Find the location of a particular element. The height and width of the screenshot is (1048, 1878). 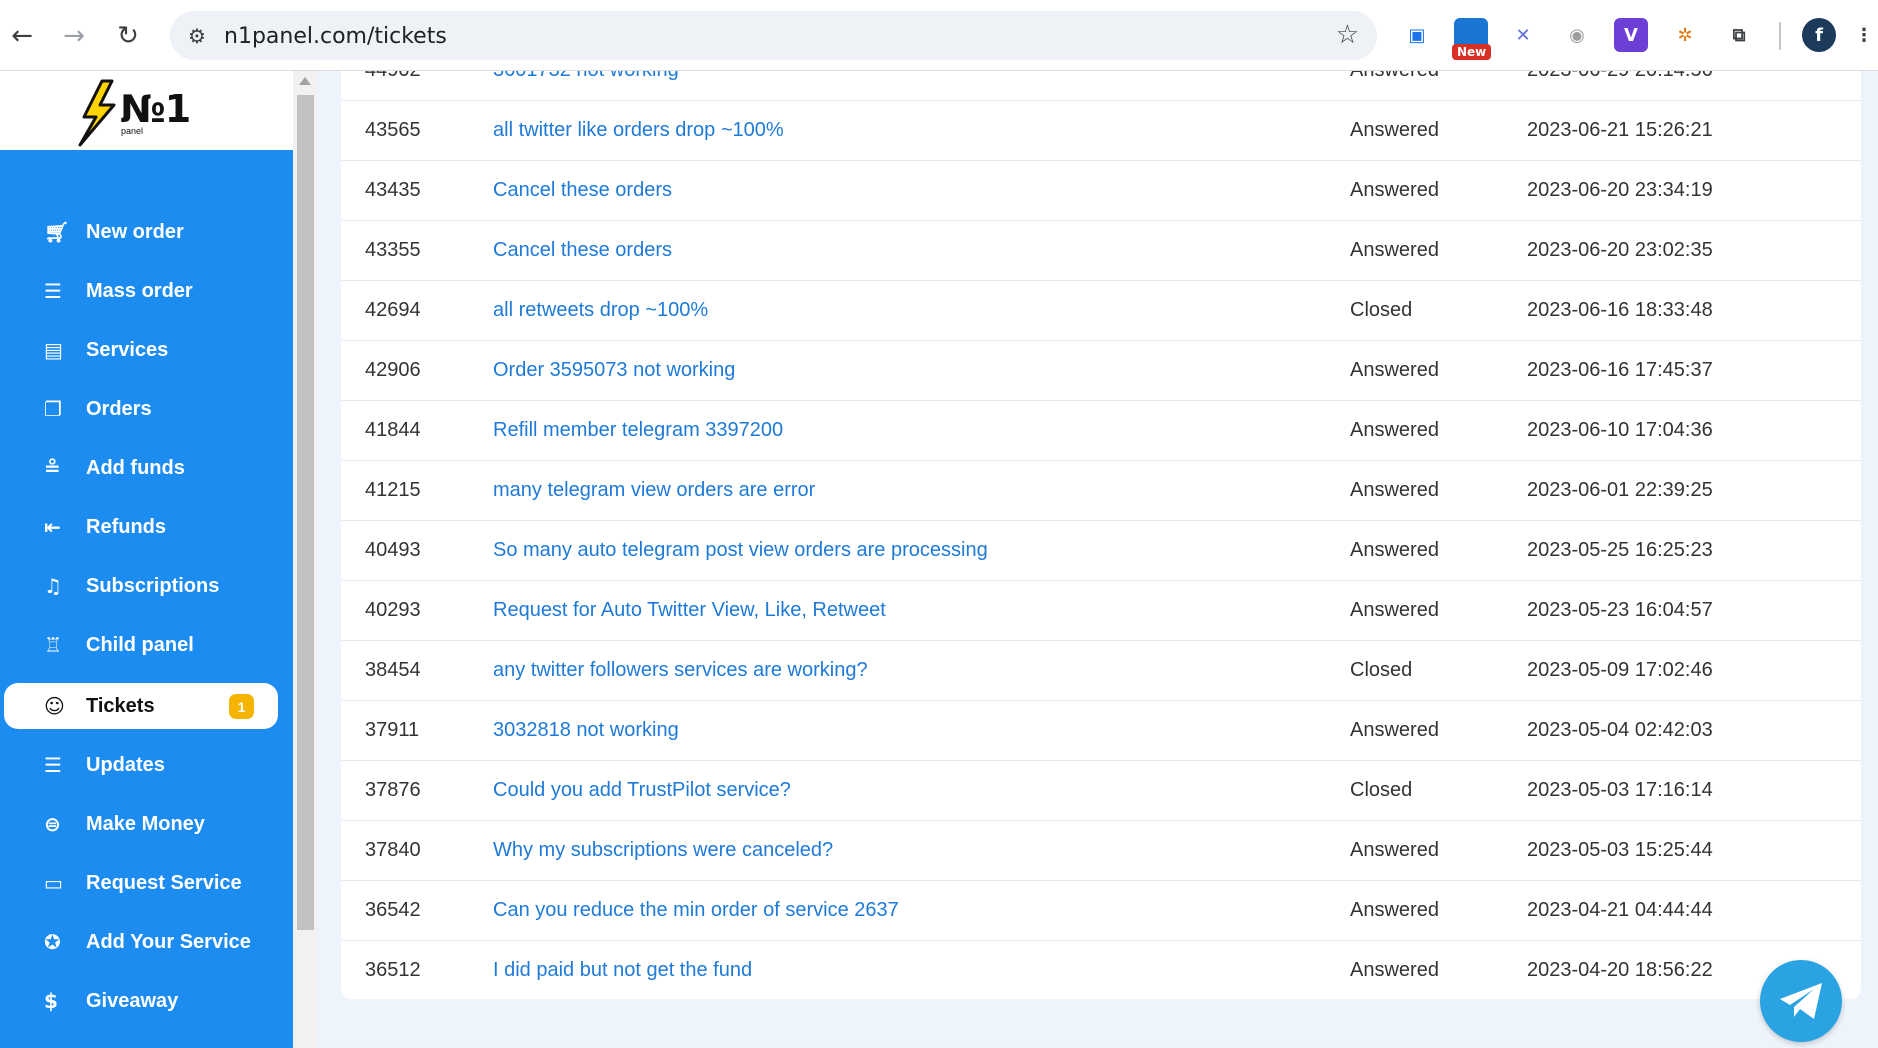

reload-icon: ↻ is located at coordinates (128, 36).